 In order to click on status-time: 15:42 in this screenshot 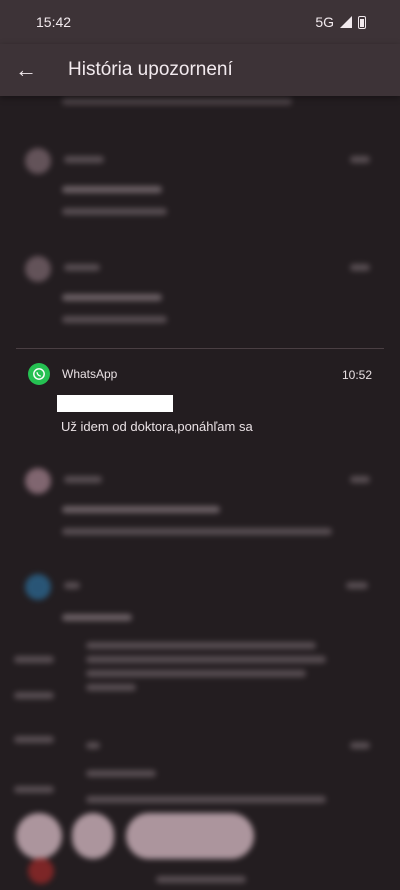, I will do `click(54, 22)`.